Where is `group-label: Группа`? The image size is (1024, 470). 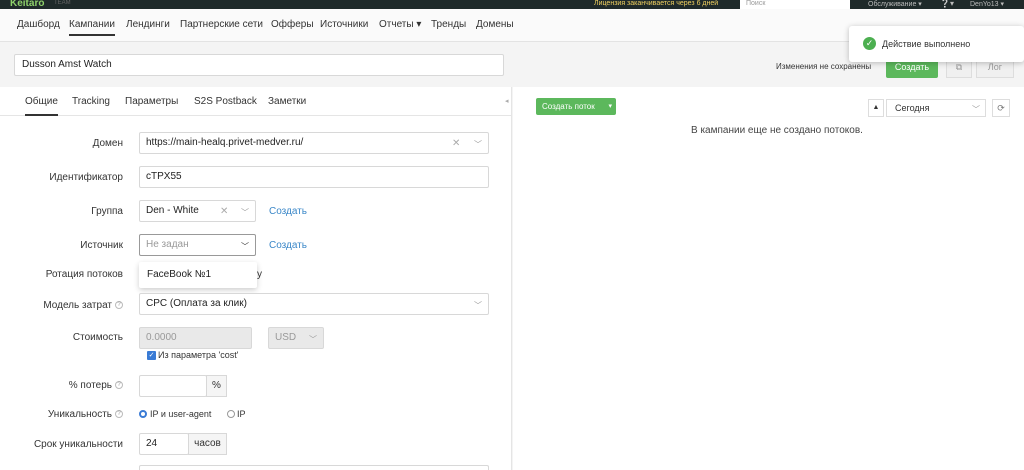 group-label: Группа is located at coordinates (107, 211).